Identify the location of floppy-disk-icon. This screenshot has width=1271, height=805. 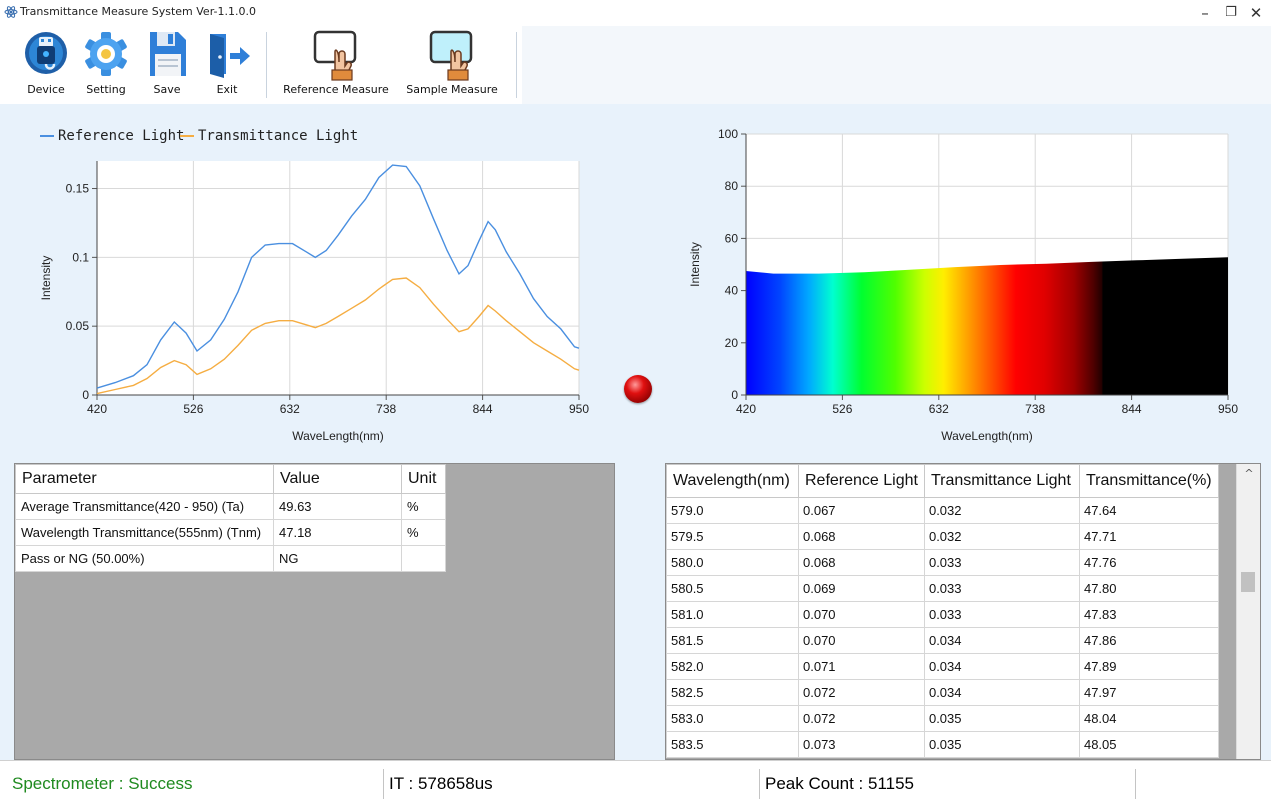
(168, 54).